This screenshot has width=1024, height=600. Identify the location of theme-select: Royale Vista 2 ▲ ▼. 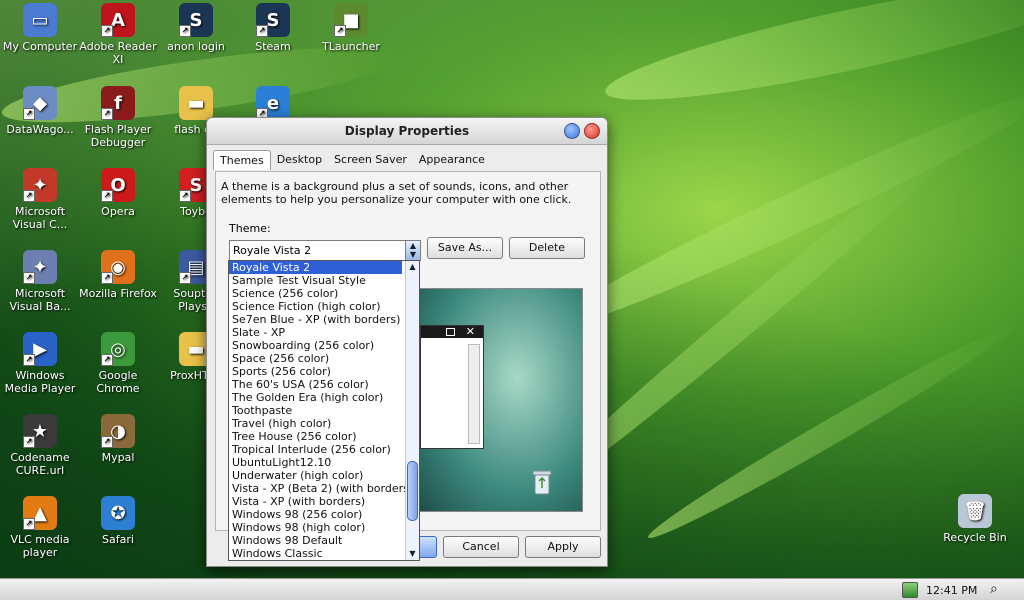
(325, 250).